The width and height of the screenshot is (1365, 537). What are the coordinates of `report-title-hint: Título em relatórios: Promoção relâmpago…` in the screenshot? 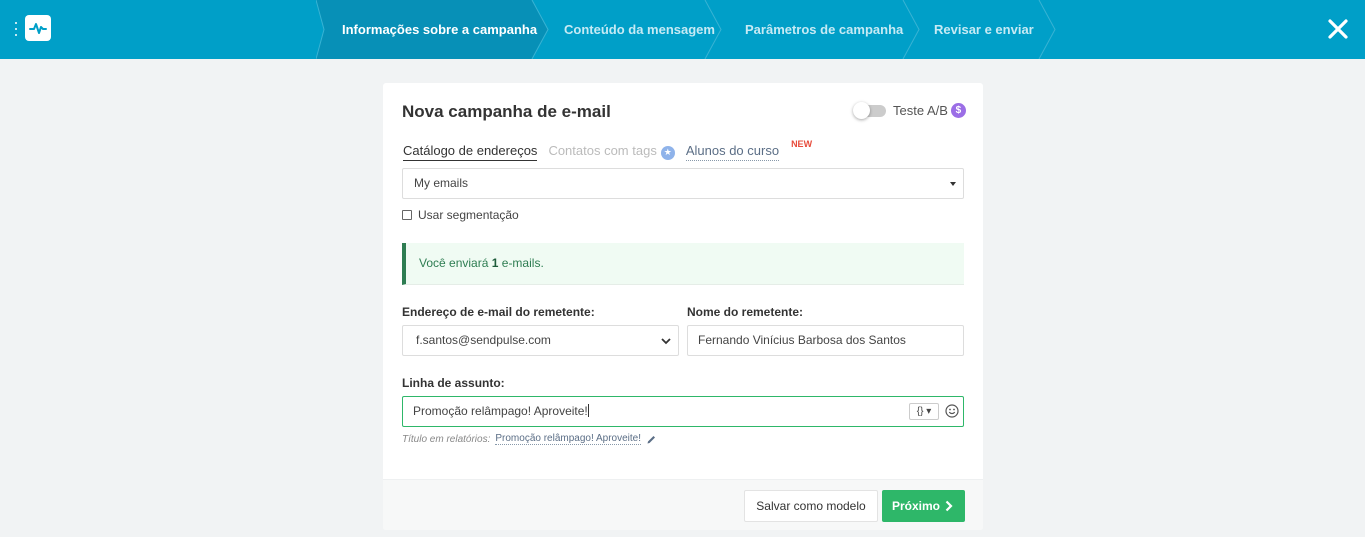 It's located at (529, 439).